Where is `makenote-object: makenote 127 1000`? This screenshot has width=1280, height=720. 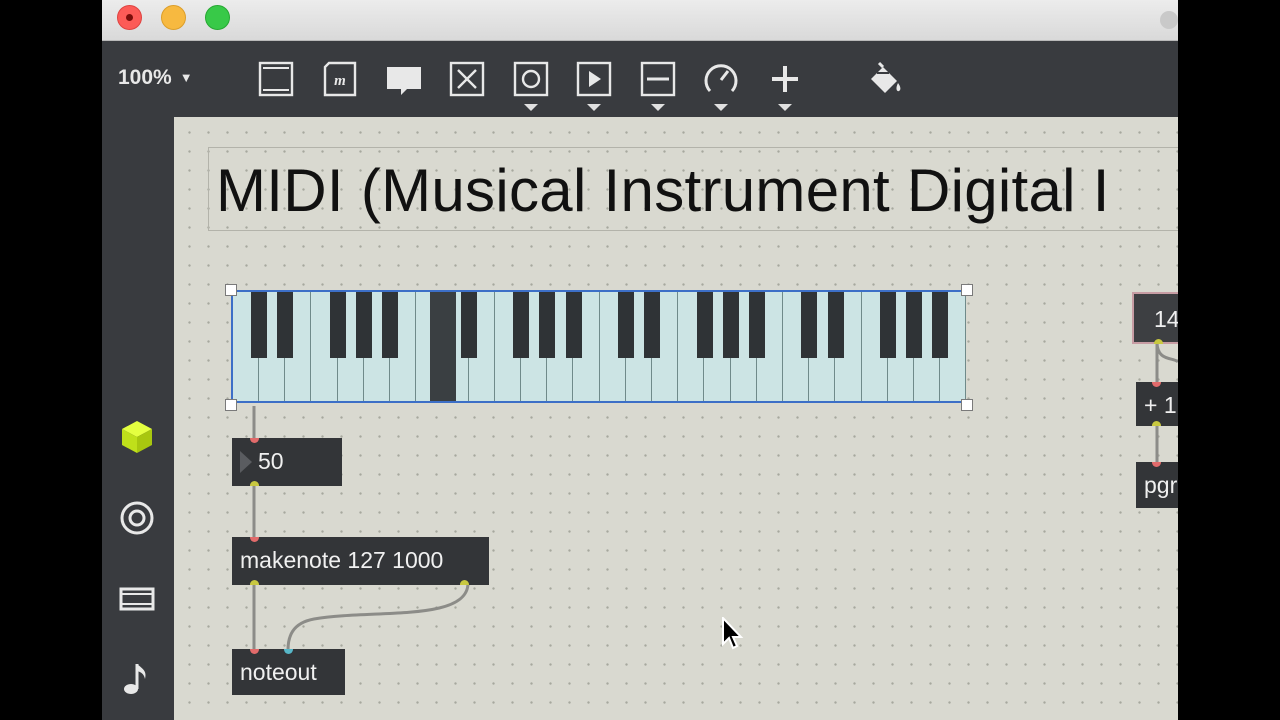 makenote-object: makenote 127 1000 is located at coordinates (360, 561).